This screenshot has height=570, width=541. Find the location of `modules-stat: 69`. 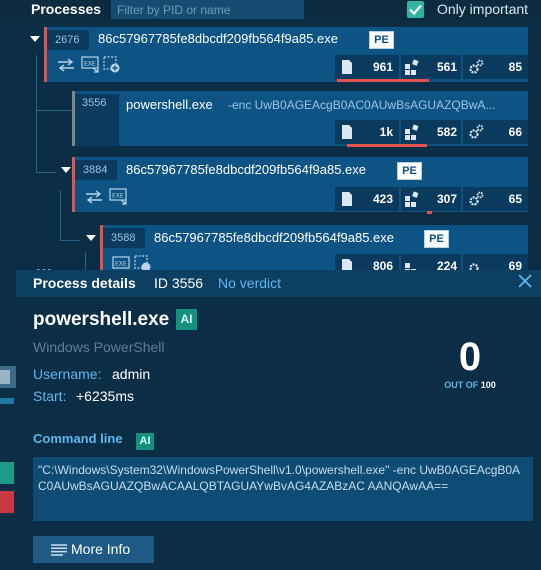

modules-stat: 69 is located at coordinates (495, 262).